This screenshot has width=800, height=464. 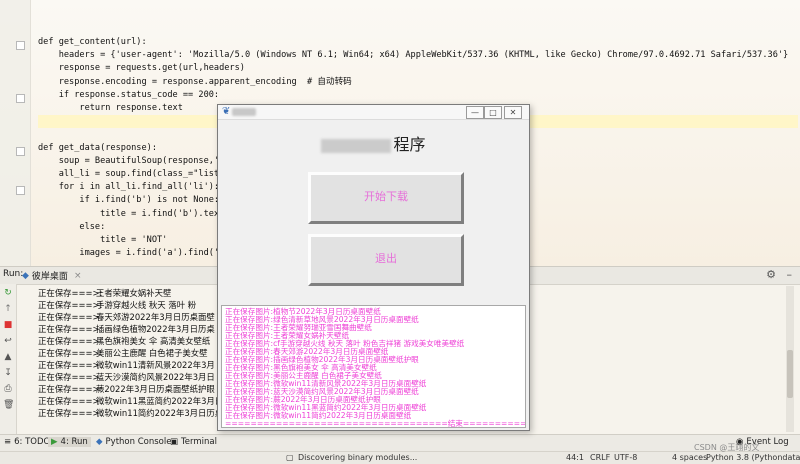 I want to click on code-line: soup = BeautifulSoup(response,'lx, so click(x=134, y=160).